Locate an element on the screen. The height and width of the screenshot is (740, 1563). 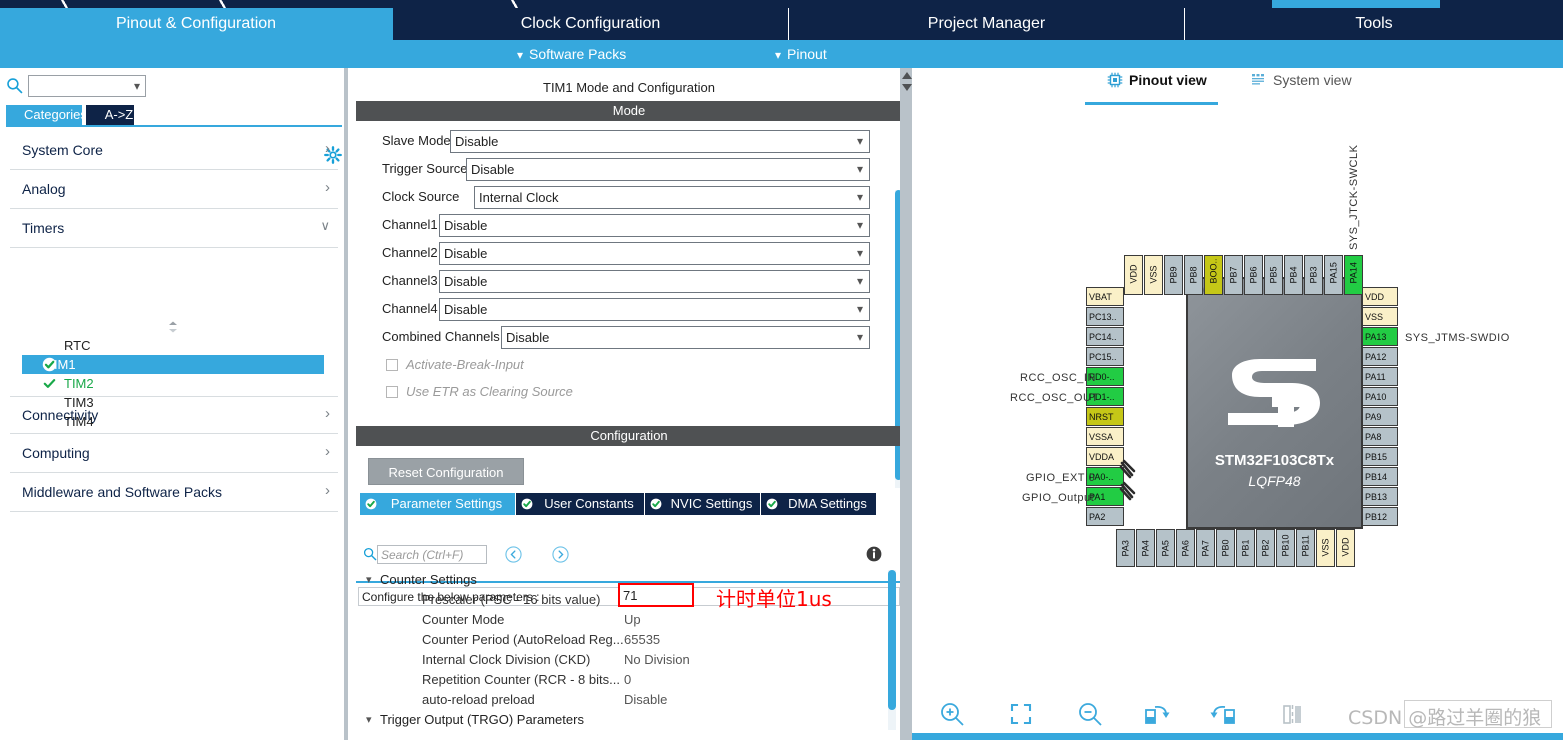
pin-pa9: PA9 is located at coordinates (1380, 416).